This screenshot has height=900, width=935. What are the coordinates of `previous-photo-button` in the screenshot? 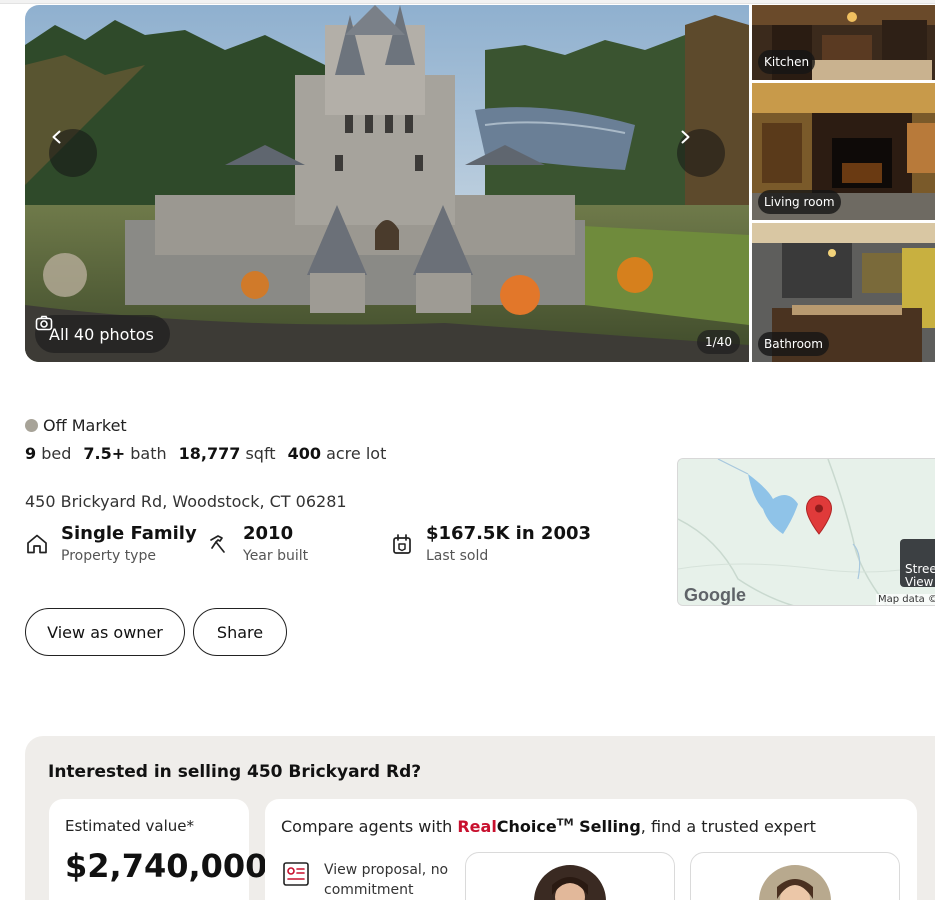 It's located at (73, 153).